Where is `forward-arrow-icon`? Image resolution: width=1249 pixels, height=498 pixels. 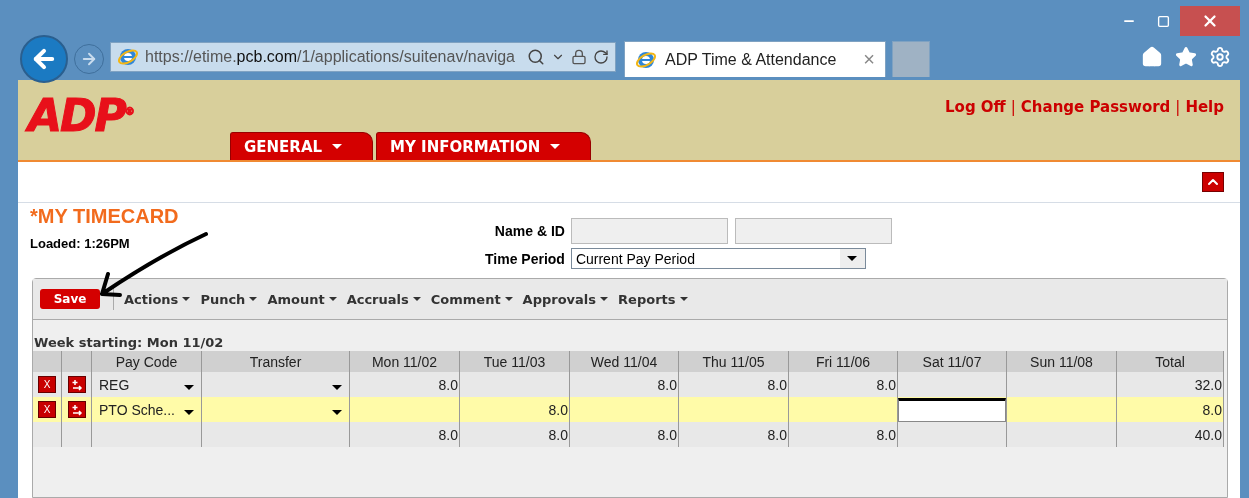 forward-arrow-icon is located at coordinates (89, 59).